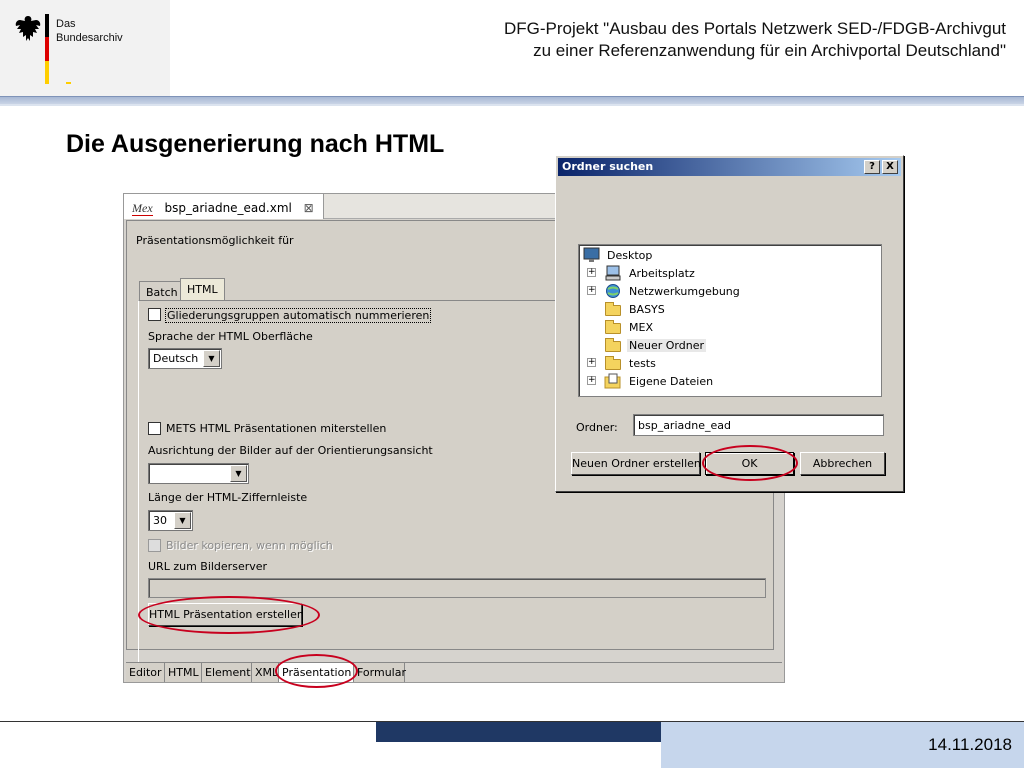 The height and width of the screenshot is (768, 1024). I want to click on tree-label: Eigene Dateien, so click(671, 381).